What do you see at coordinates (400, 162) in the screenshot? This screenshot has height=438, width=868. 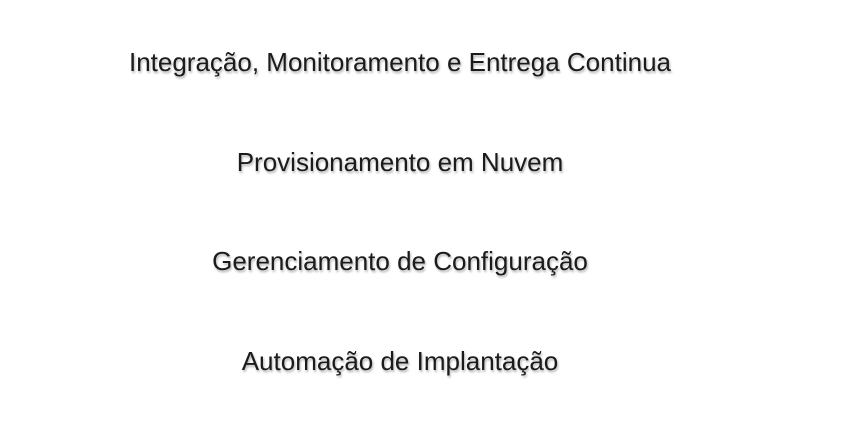 I see `text-provisionamento-nuvem: Provisionamento em Nuvem` at bounding box center [400, 162].